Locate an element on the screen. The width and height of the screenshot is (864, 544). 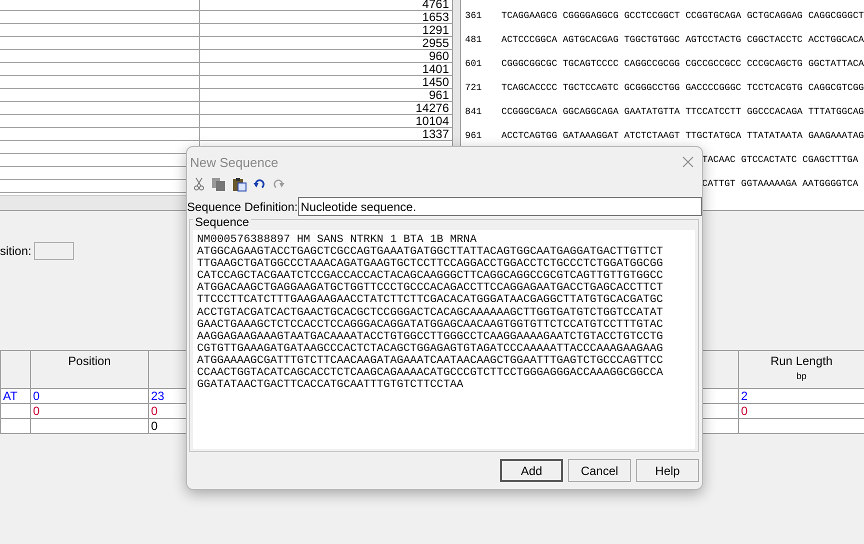
paste-icon is located at coordinates (239, 184).